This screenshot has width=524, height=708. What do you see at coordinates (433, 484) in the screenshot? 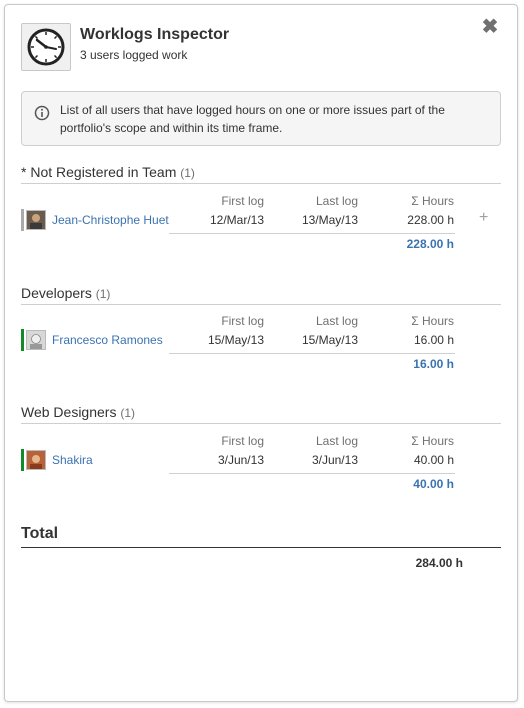
I see `group-subtotal: 40.00 h` at bounding box center [433, 484].